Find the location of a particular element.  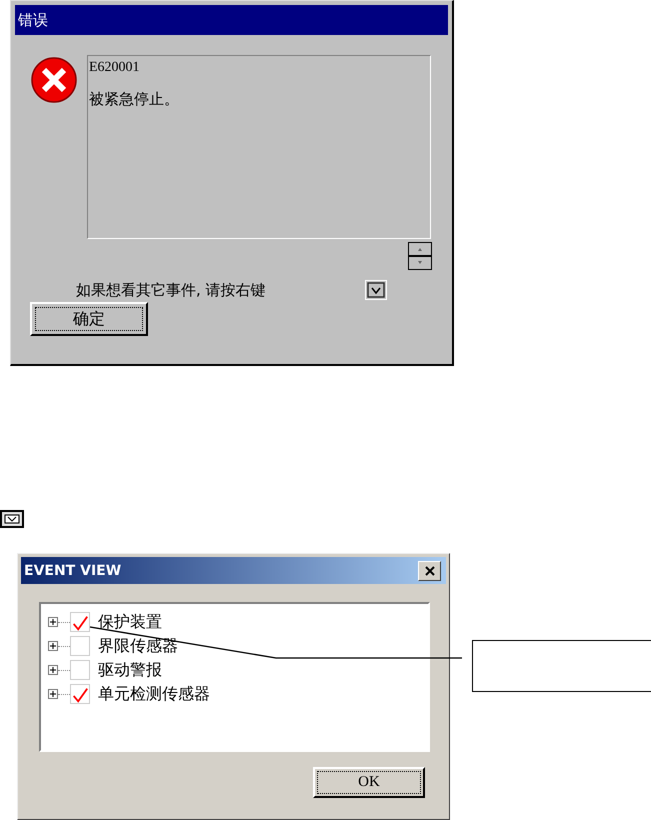

close-button is located at coordinates (429, 570).